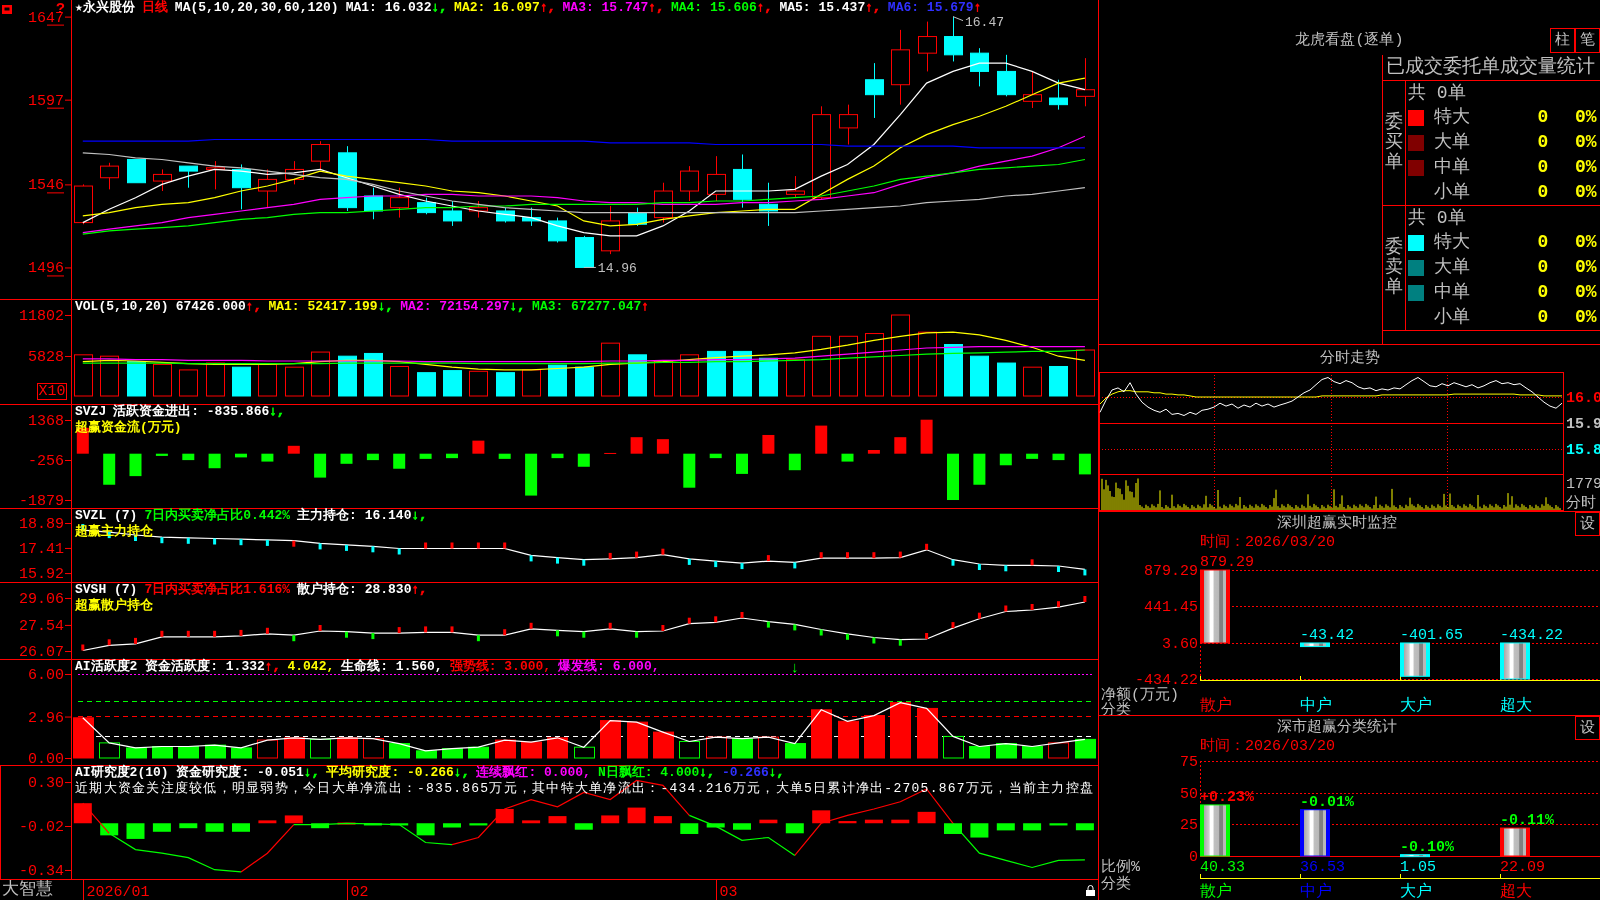  Describe the element at coordinates (1316, 706) in the screenshot. I see `category-label: 中户` at that location.